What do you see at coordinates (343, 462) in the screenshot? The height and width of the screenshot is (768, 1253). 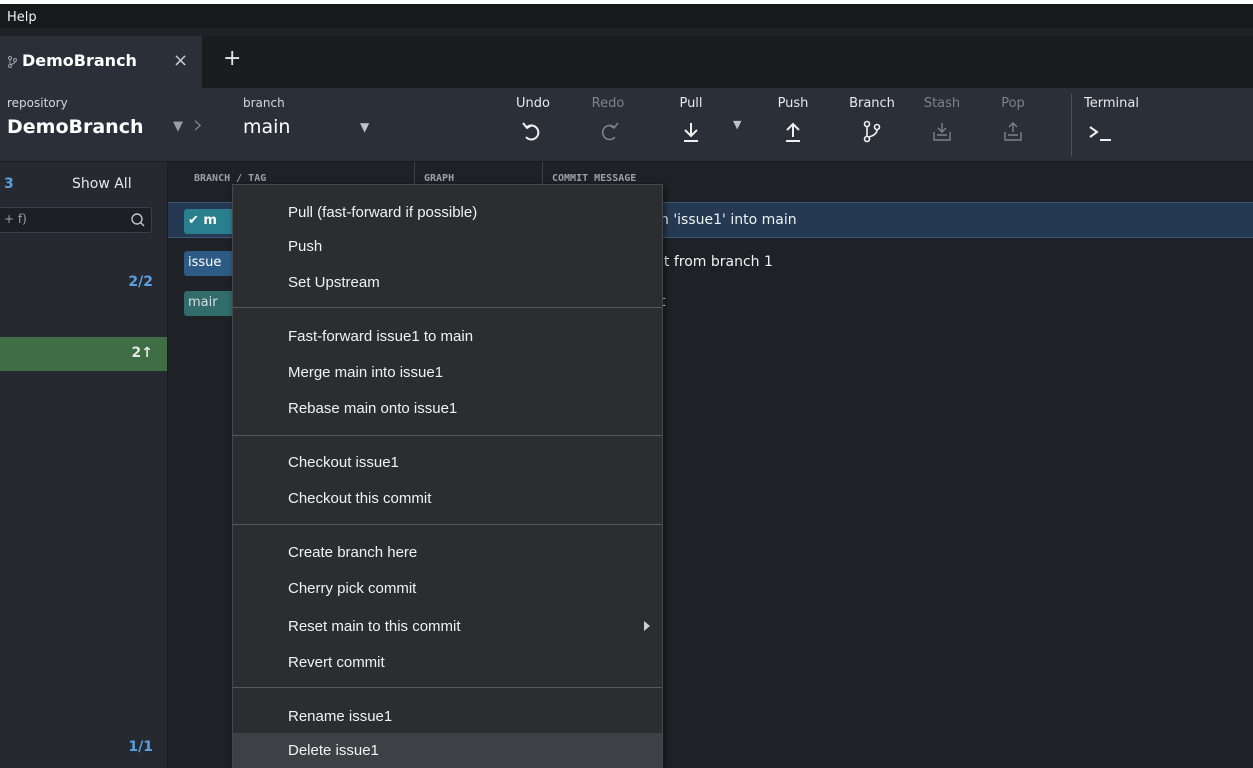 I see `menu-item-label: Checkout issue1` at bounding box center [343, 462].